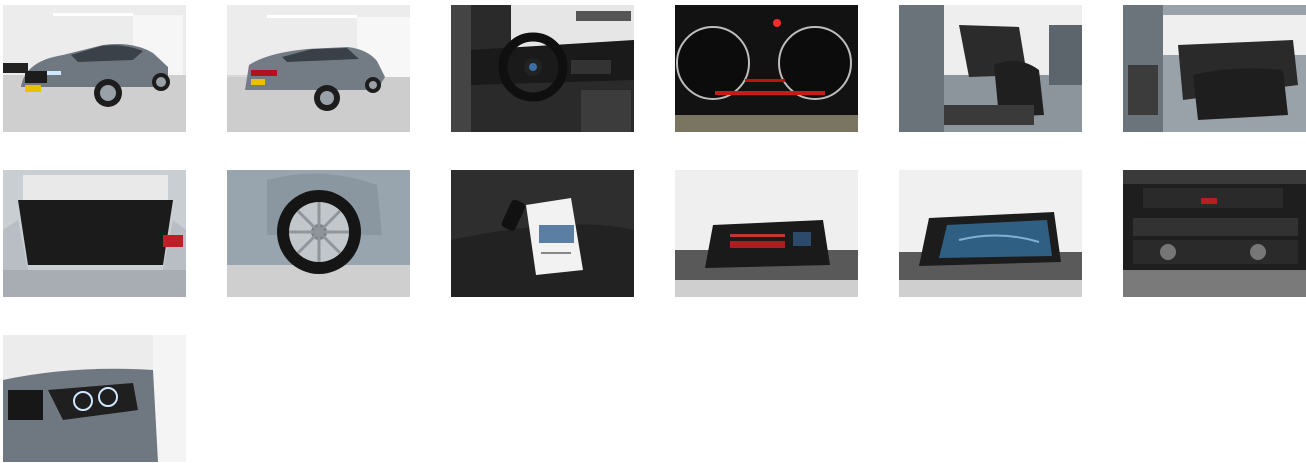 This screenshot has width=1306, height=463. I want to click on instrument-cluster-image, so click(766, 68).